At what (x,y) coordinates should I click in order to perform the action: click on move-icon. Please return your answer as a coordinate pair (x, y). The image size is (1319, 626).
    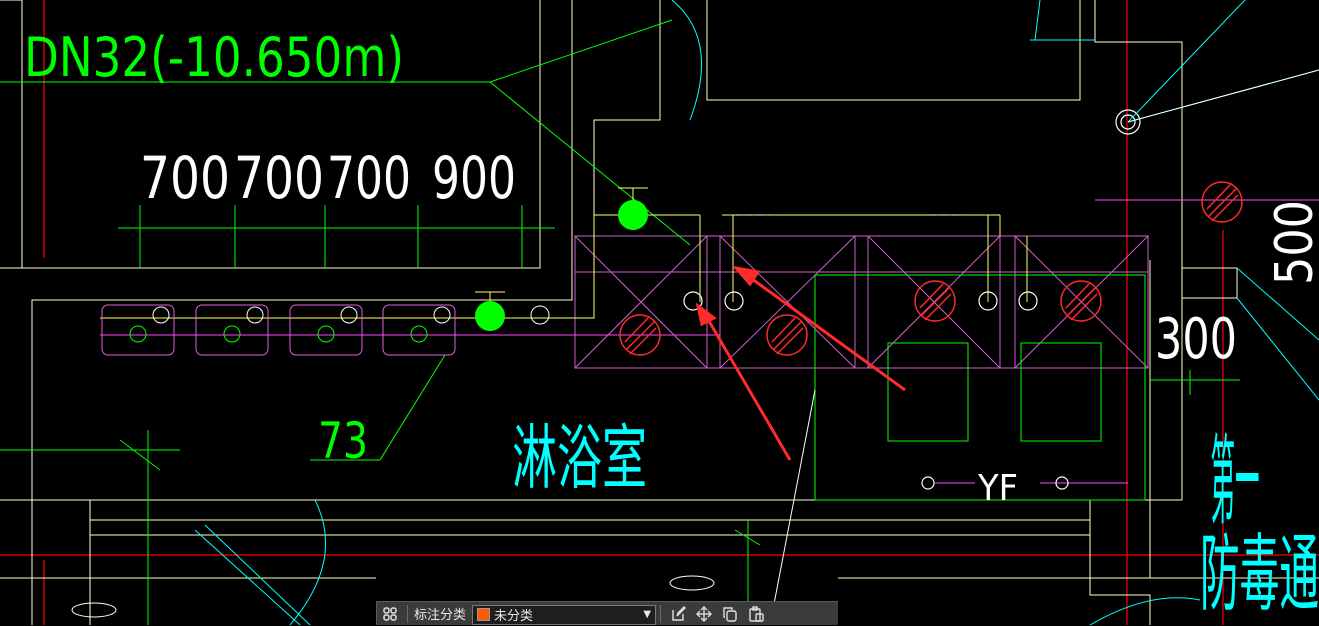
    Looking at the image, I should click on (704, 614).